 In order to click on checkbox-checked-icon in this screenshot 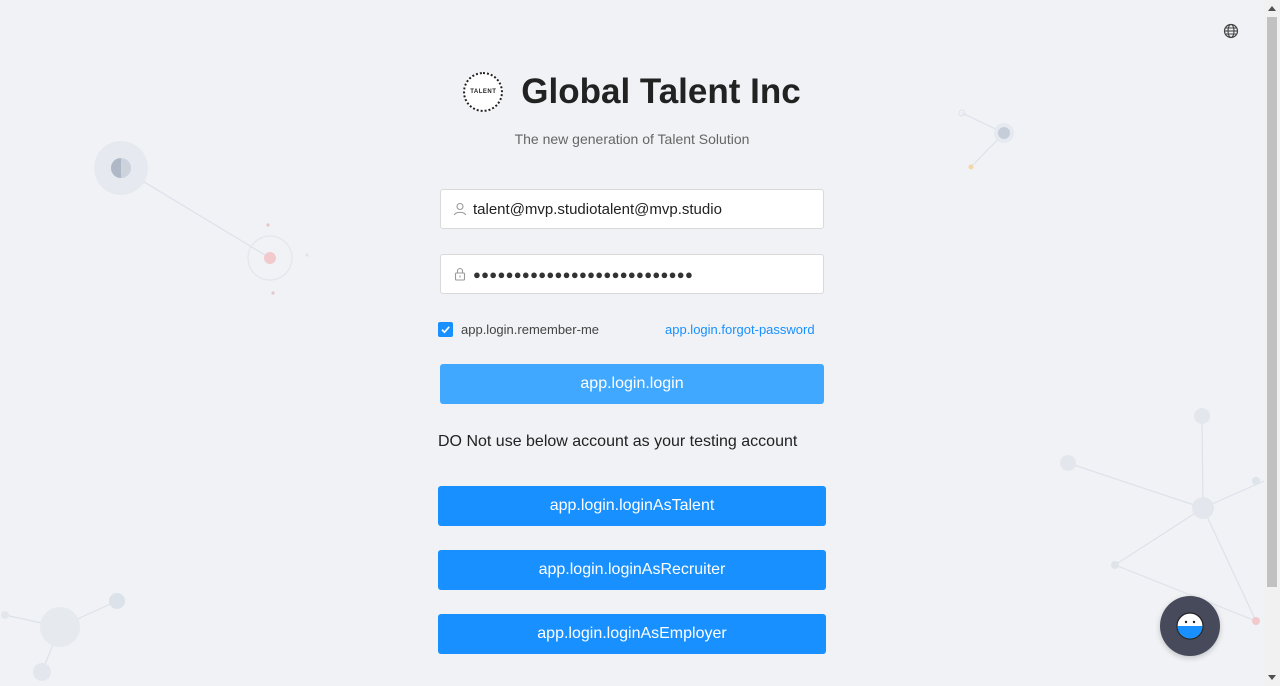, I will do `click(445, 329)`.